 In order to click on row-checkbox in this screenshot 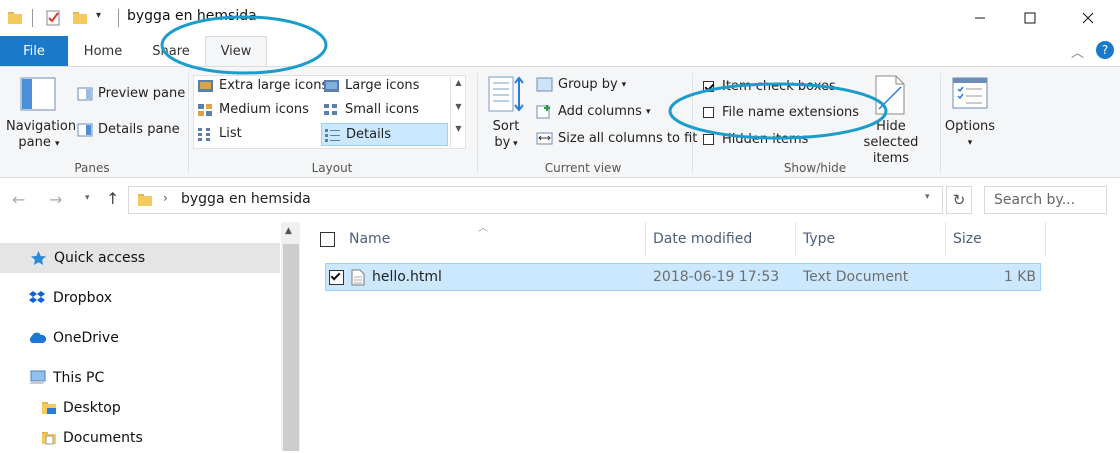, I will do `click(336, 277)`.